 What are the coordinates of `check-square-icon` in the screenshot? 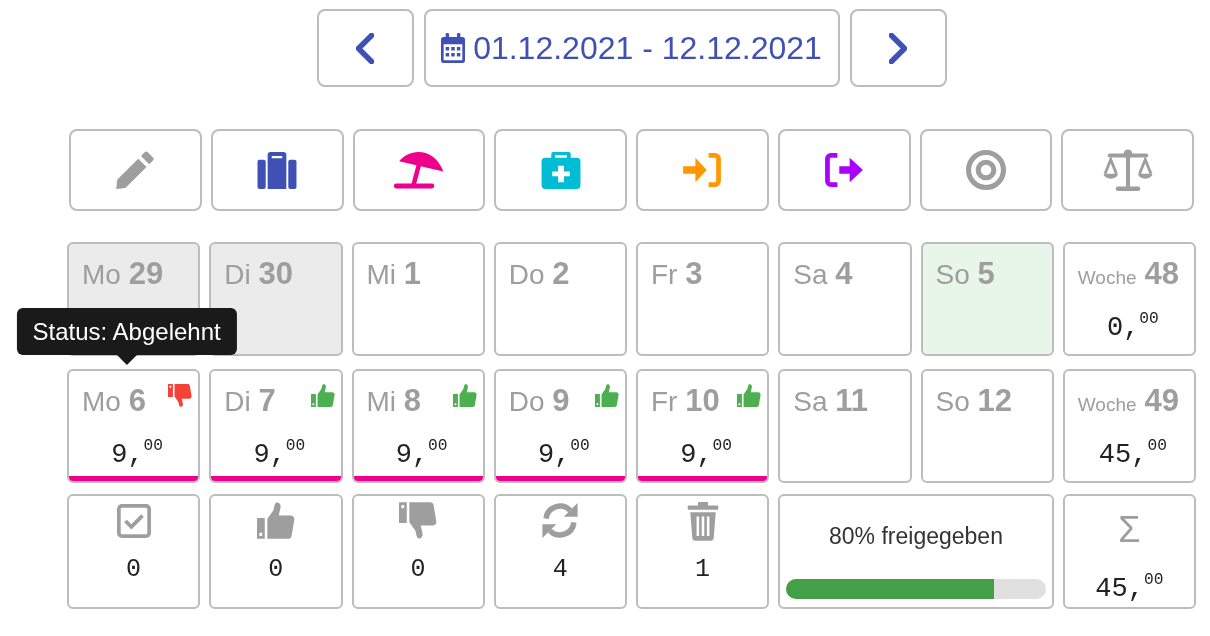 It's located at (133, 521).